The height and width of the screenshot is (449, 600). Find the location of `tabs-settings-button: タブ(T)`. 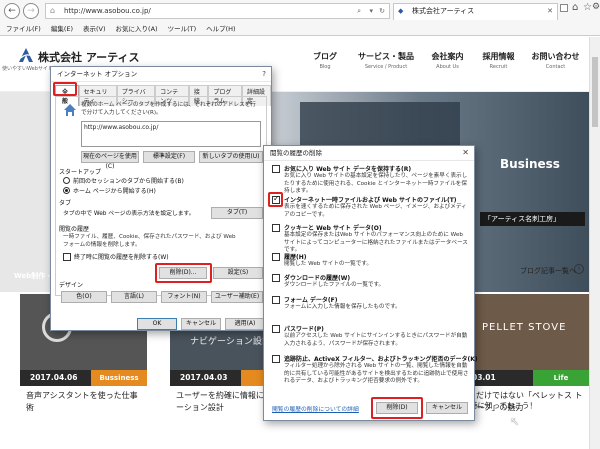

tabs-settings-button: タブ(T) is located at coordinates (237, 213).